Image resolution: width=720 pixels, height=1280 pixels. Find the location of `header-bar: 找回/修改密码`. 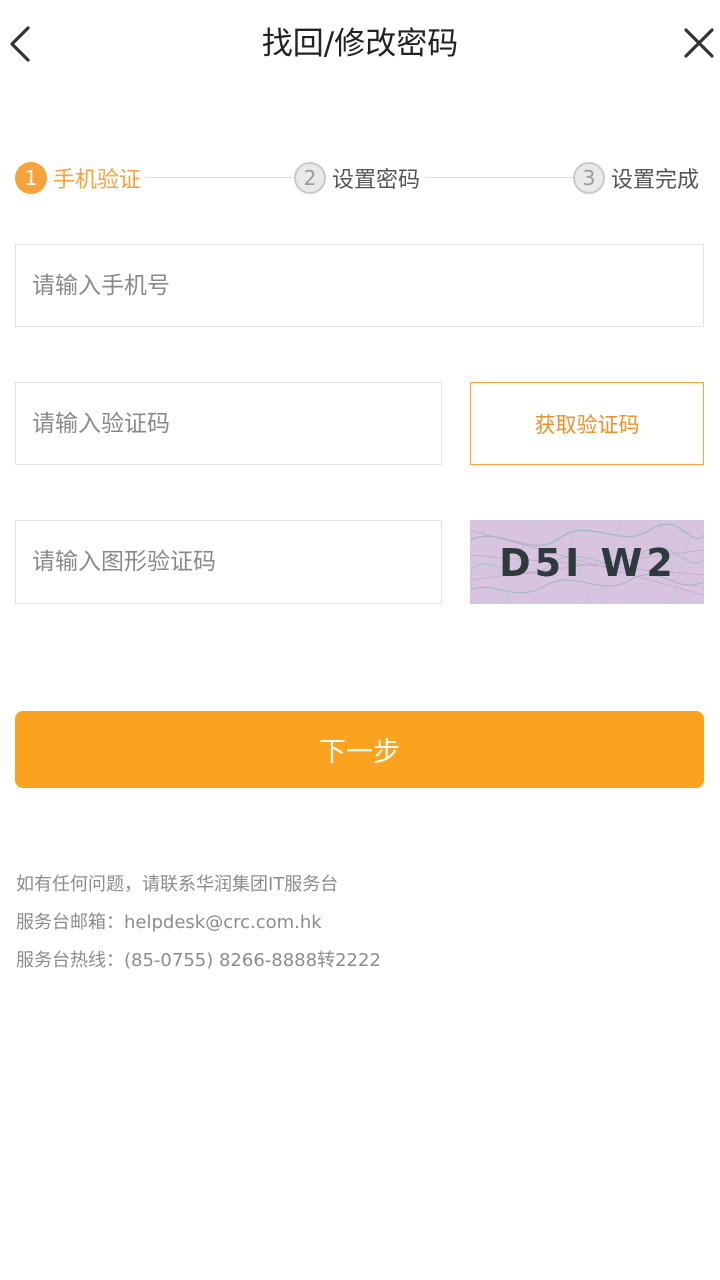

header-bar: 找回/修改密码 is located at coordinates (360, 44).